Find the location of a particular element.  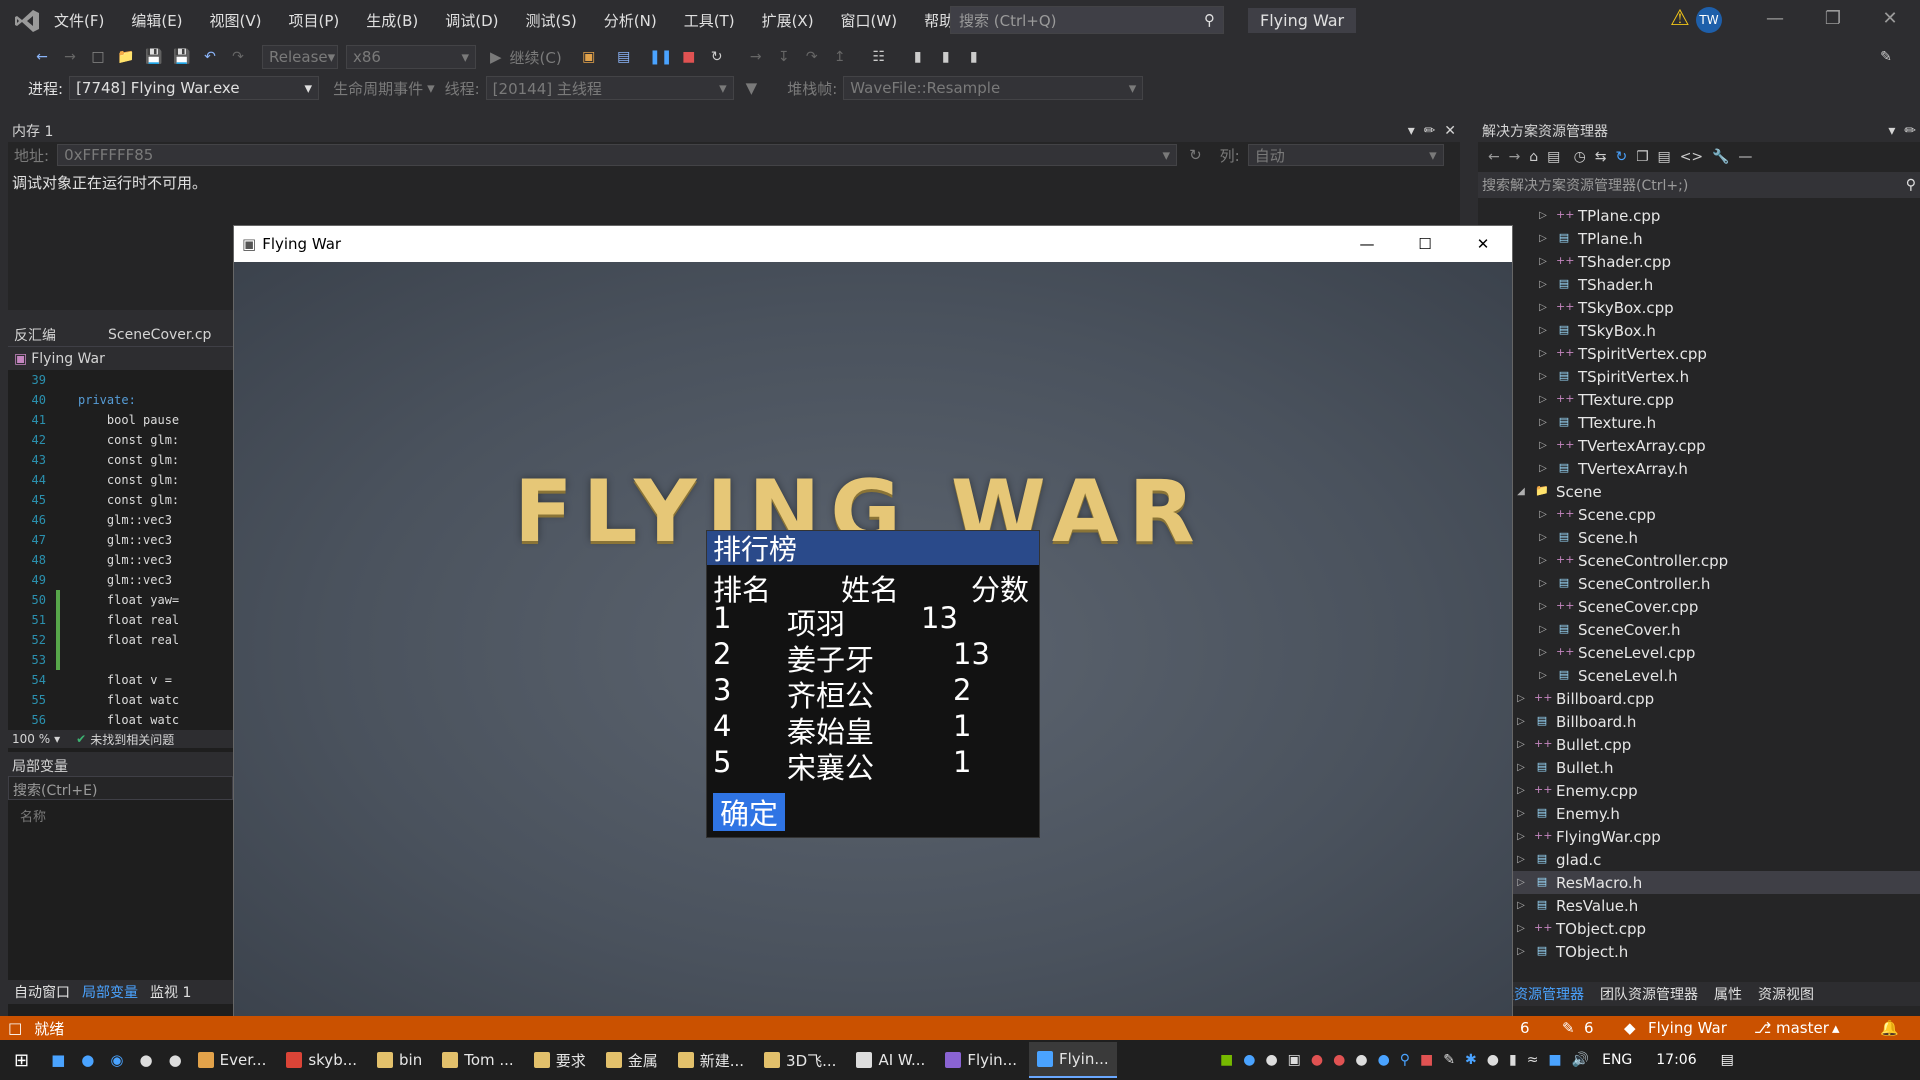

volume-icon: 🔊 is located at coordinates (1580, 1060).